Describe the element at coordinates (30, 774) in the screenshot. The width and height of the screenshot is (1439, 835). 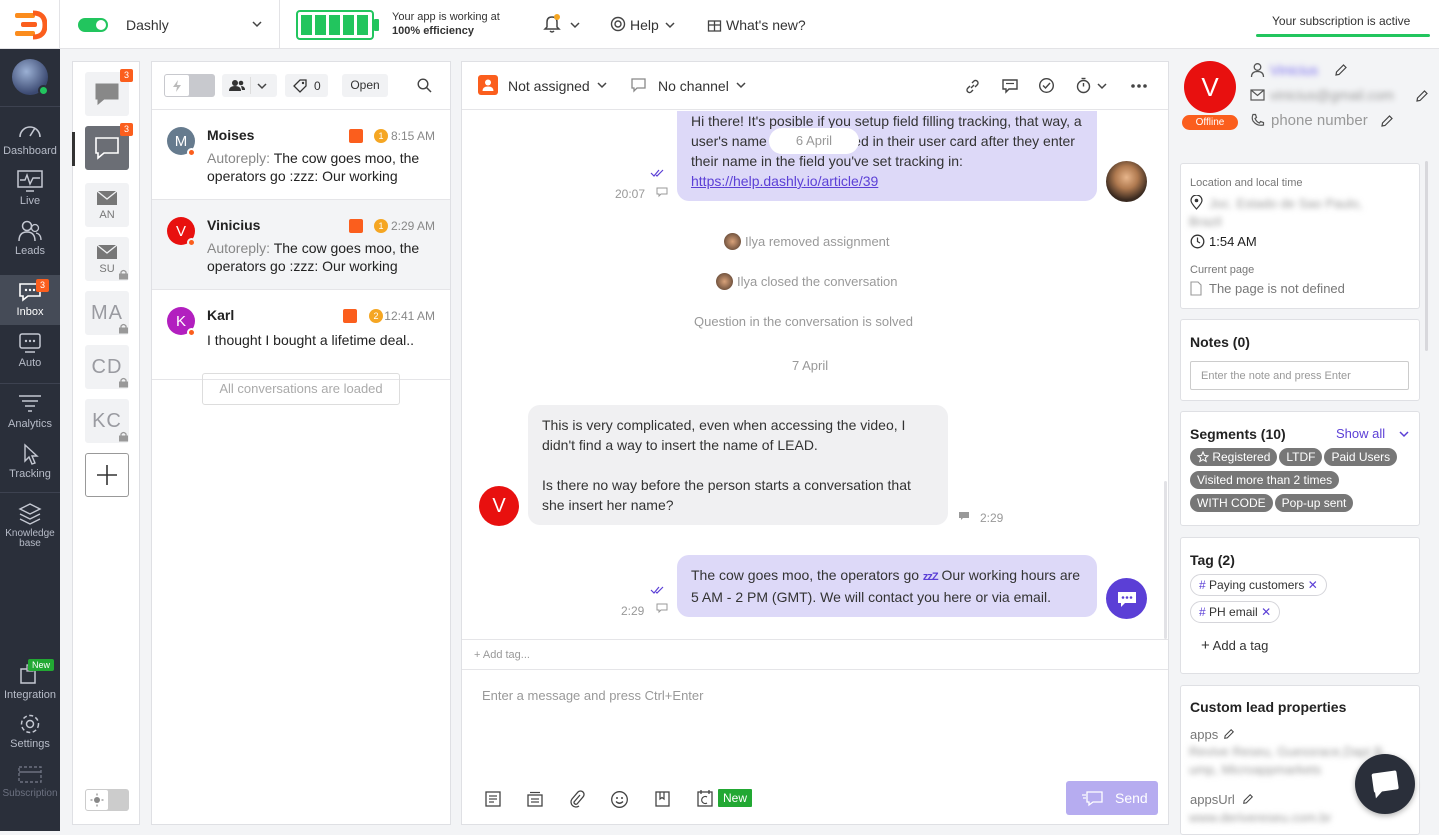
I see `card-icon` at that location.